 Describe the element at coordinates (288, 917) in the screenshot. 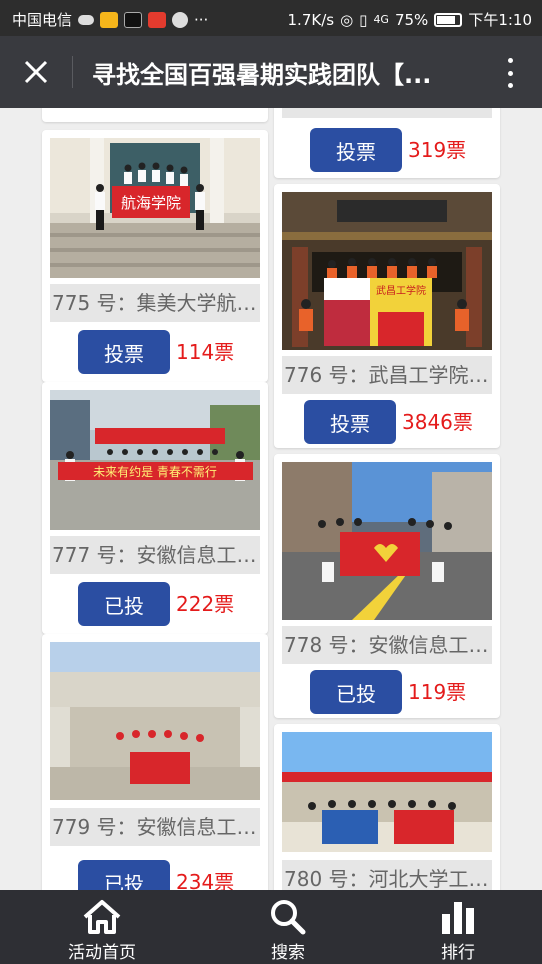

I see `search-icon` at that location.